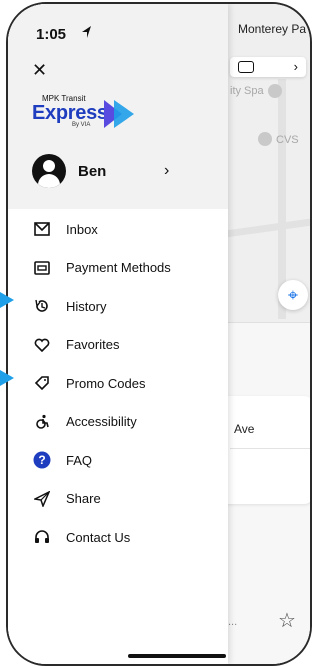  I want to click on menu-item-label: Promo Codes, so click(106, 383).